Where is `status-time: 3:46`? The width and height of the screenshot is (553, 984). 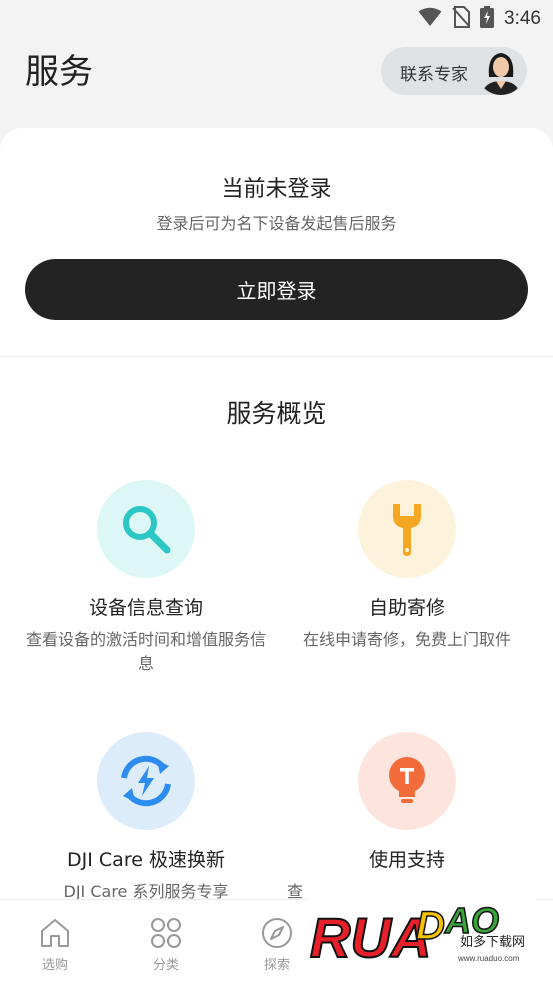 status-time: 3:46 is located at coordinates (522, 18).